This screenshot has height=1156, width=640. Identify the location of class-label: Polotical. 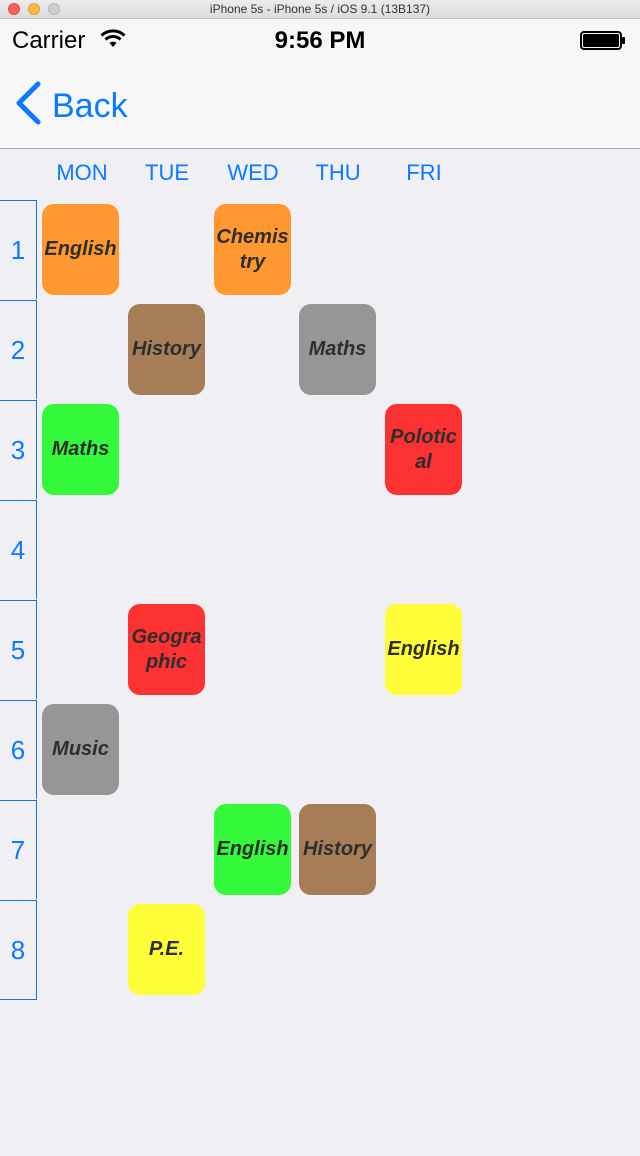
(423, 449).